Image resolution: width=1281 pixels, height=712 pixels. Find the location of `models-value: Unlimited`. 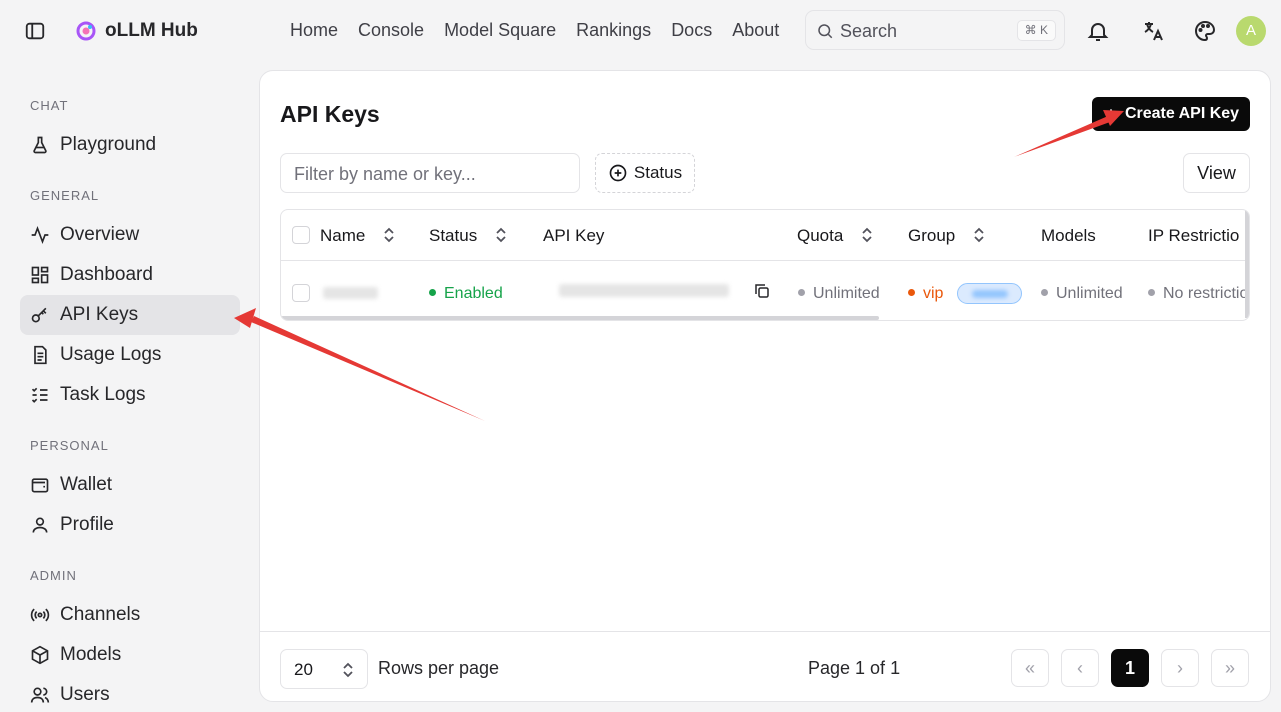

models-value: Unlimited is located at coordinates (1082, 294).